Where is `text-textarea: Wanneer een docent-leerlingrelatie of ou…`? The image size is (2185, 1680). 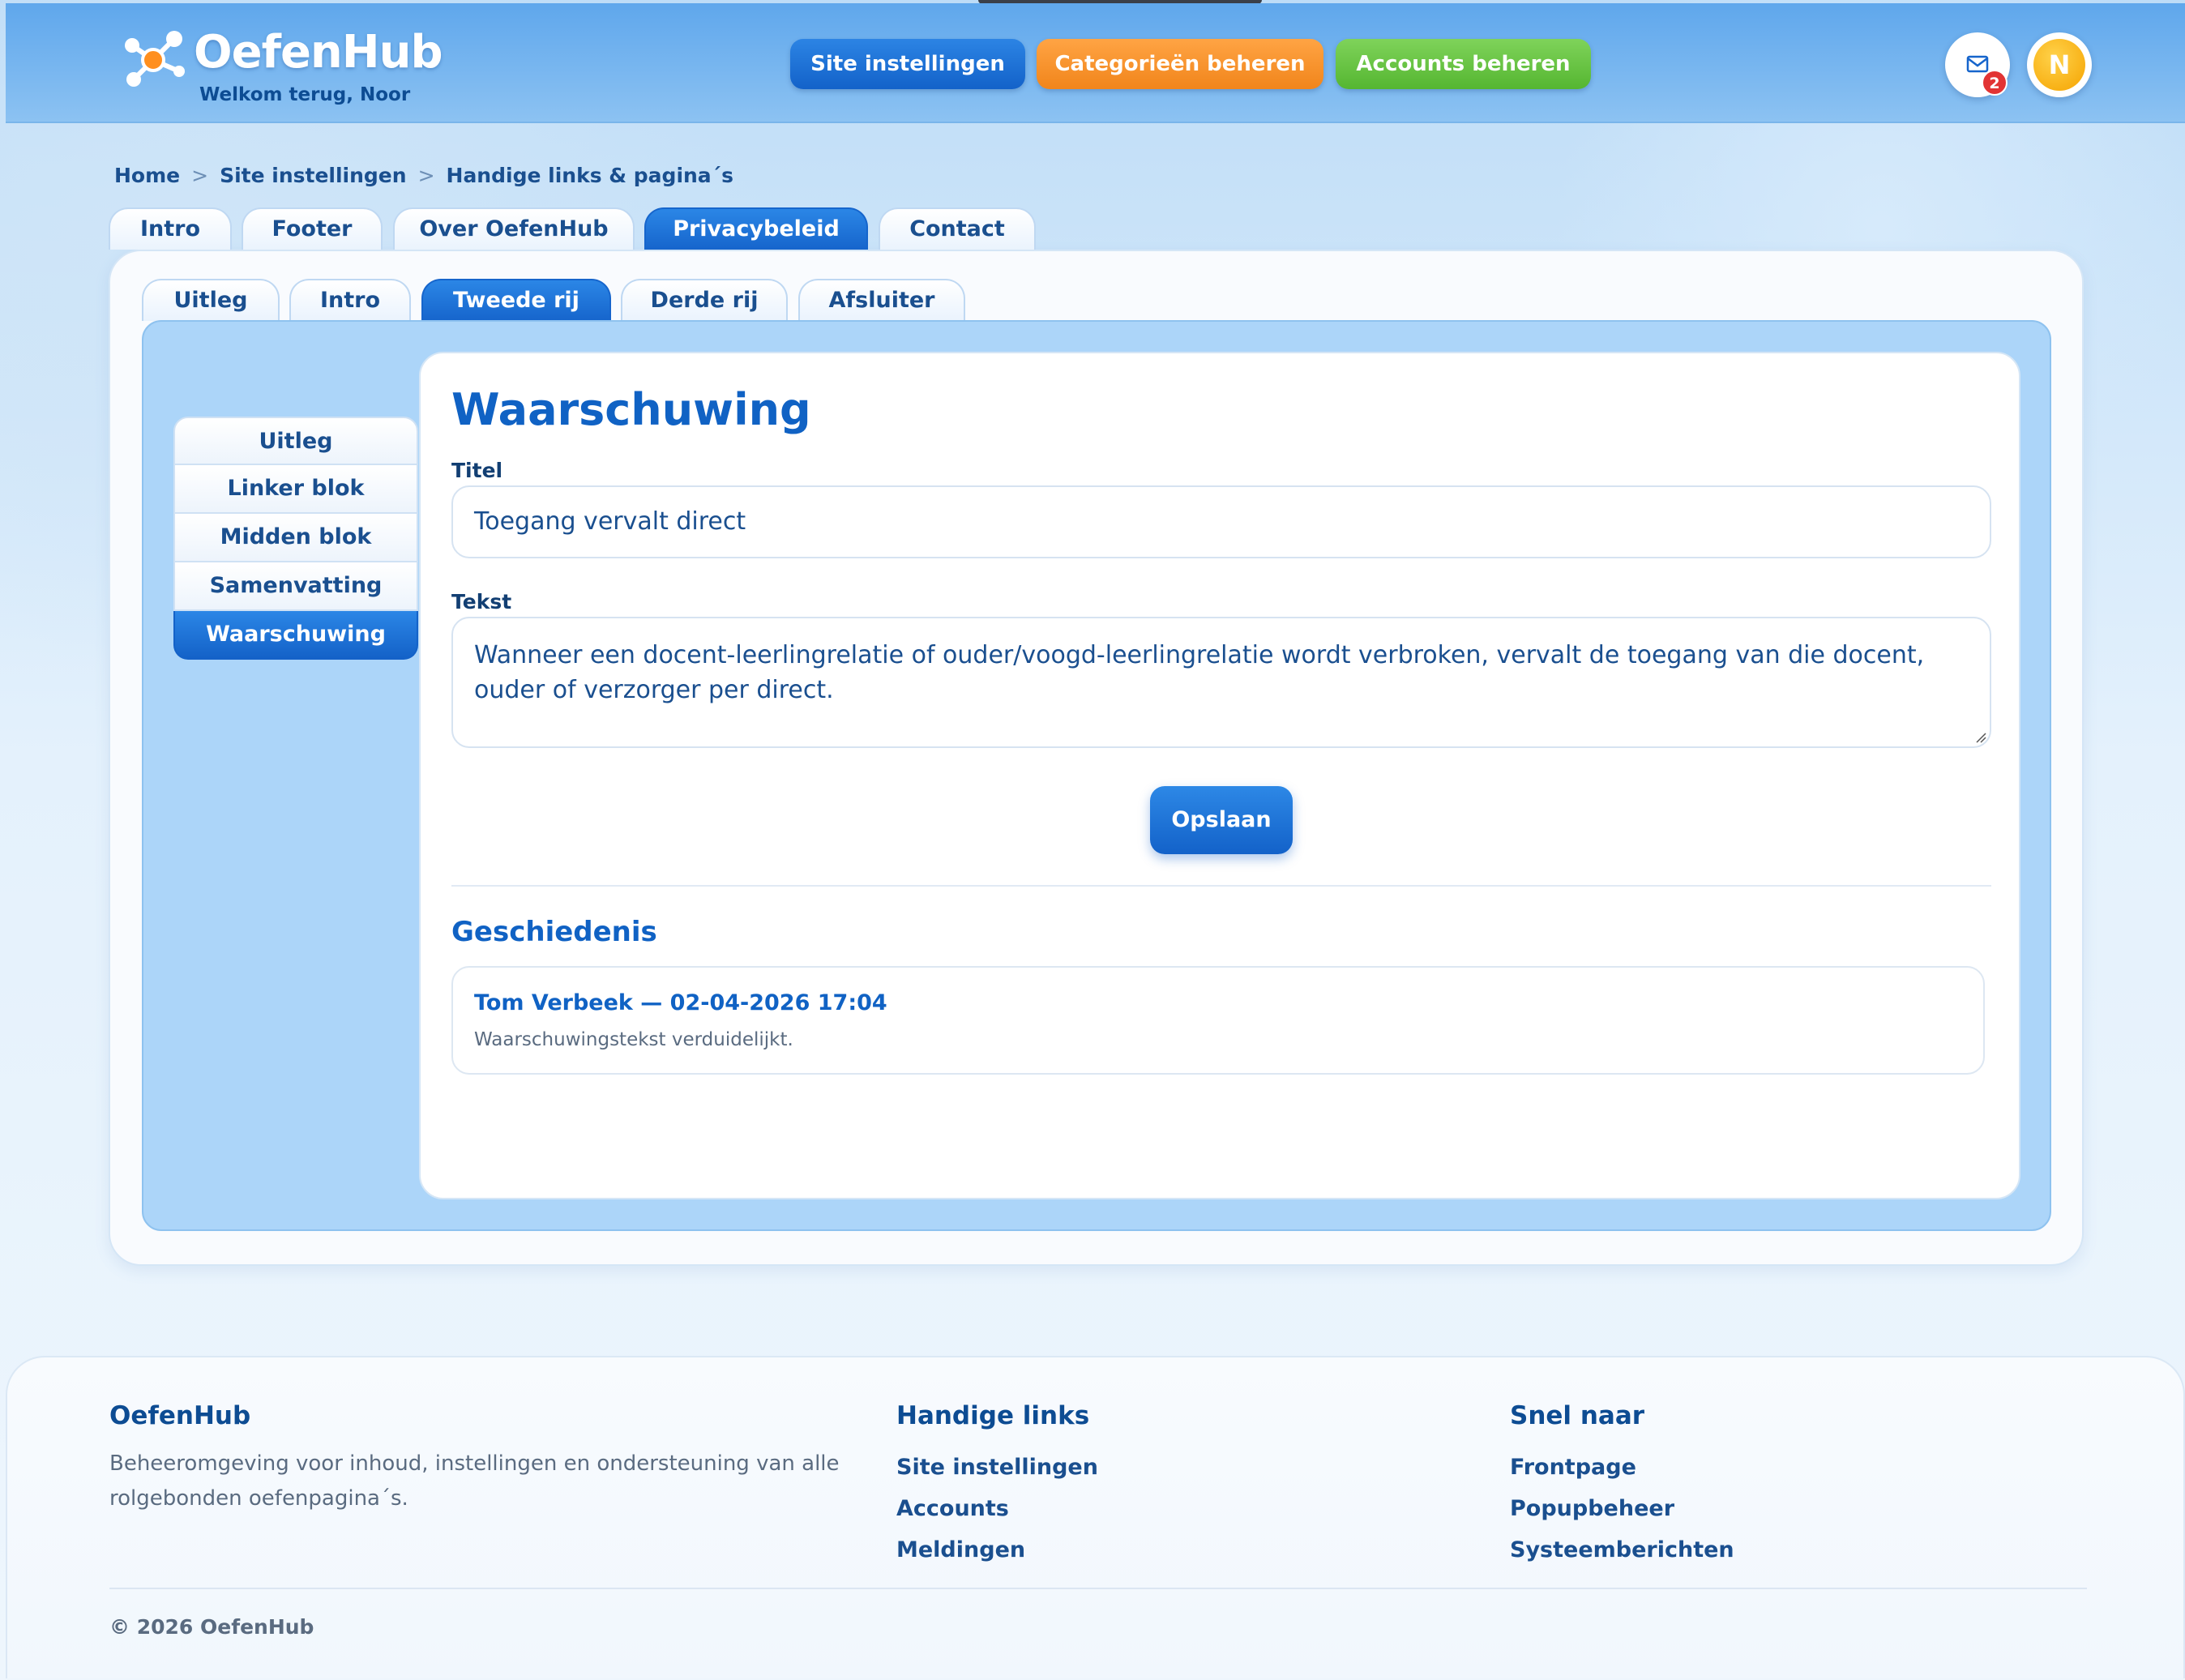 text-textarea: Wanneer een docent-leerlingrelatie of ou… is located at coordinates (1221, 682).